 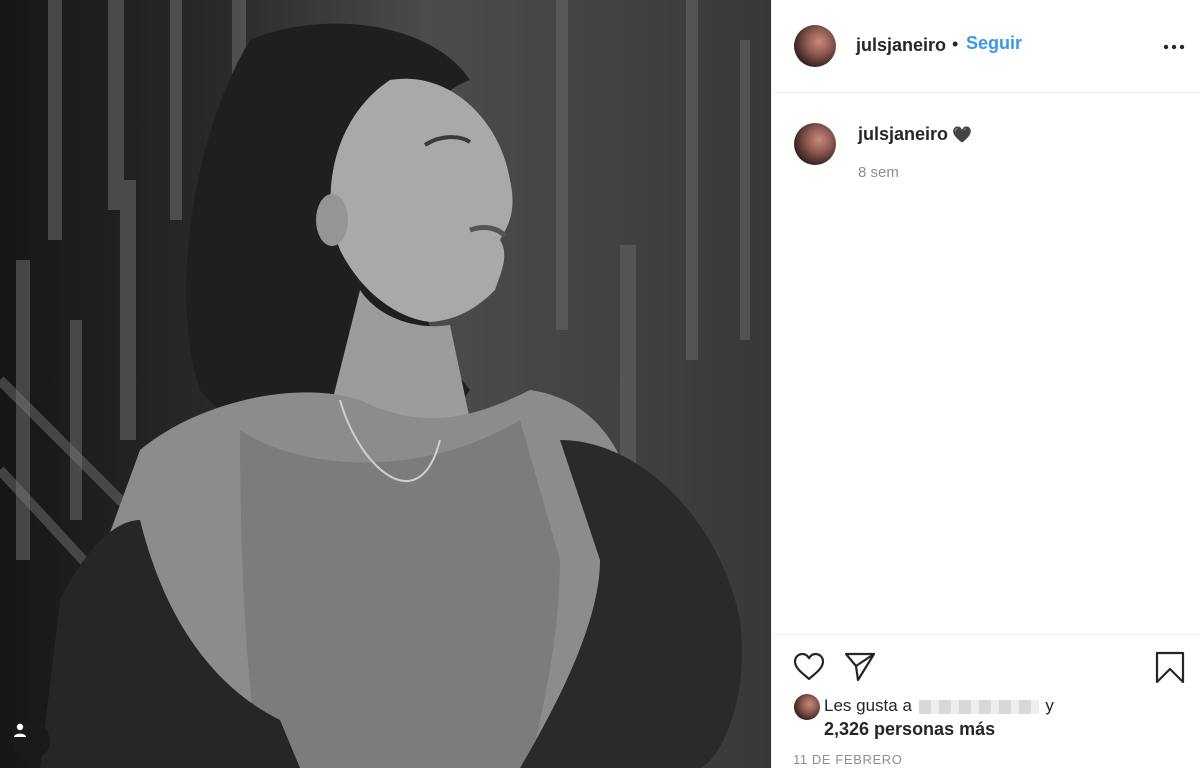 I want to click on blurred-username, so click(x=978, y=706).